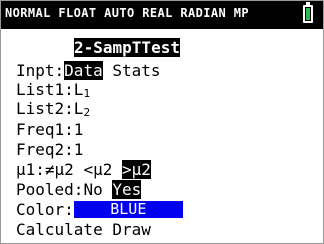 The height and width of the screenshot is (244, 324). What do you see at coordinates (128, 209) in the screenshot?
I see `color-selector: BLUE` at bounding box center [128, 209].